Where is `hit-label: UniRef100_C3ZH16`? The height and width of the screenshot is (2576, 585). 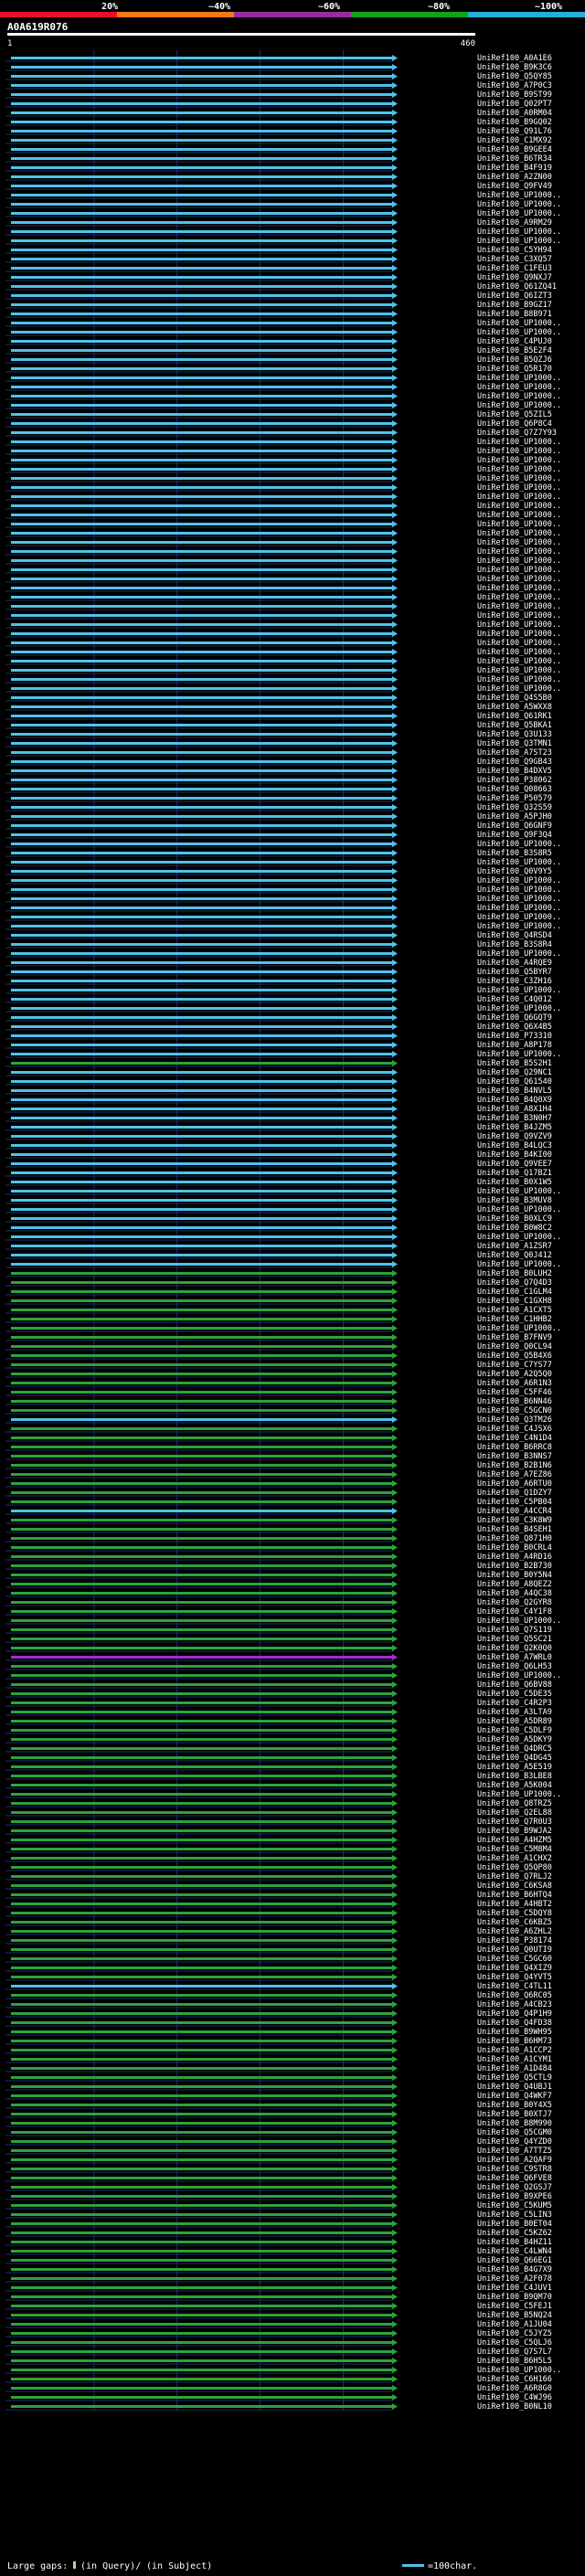
hit-label: UniRef100_C3ZH16 is located at coordinates (514, 981).